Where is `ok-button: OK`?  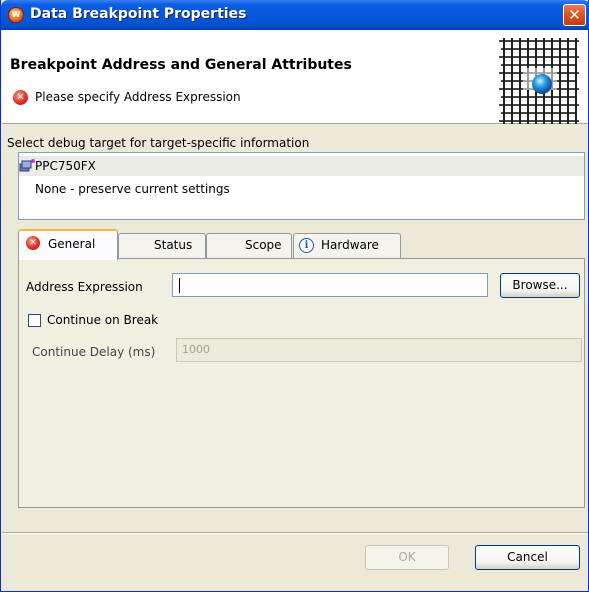
ok-button: OK is located at coordinates (407, 557).